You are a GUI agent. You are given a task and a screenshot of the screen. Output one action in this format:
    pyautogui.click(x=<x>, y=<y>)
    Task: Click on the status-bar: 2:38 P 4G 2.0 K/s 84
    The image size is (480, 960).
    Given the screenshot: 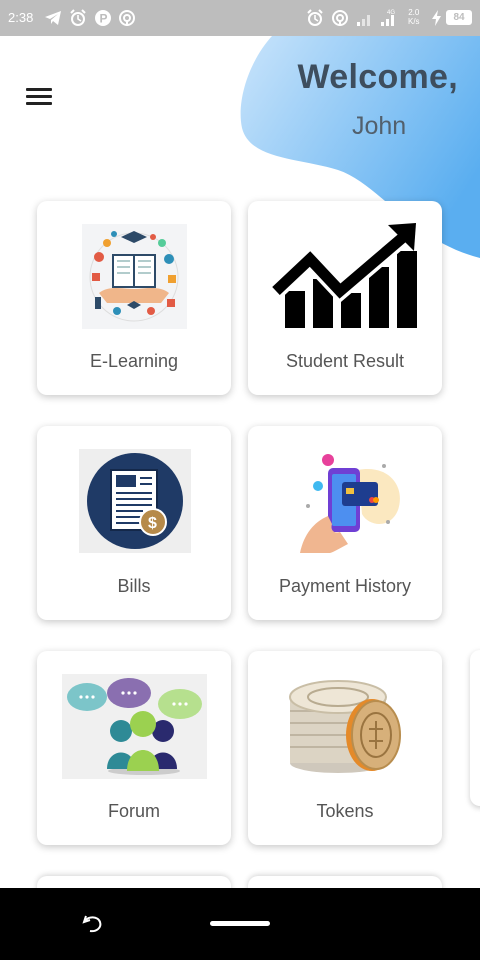 What is the action you would take?
    pyautogui.click(x=240, y=18)
    